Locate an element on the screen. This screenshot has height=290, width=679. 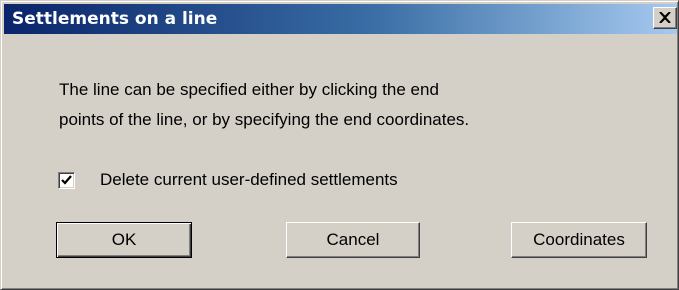
cancel-button: Cancel is located at coordinates (353, 240).